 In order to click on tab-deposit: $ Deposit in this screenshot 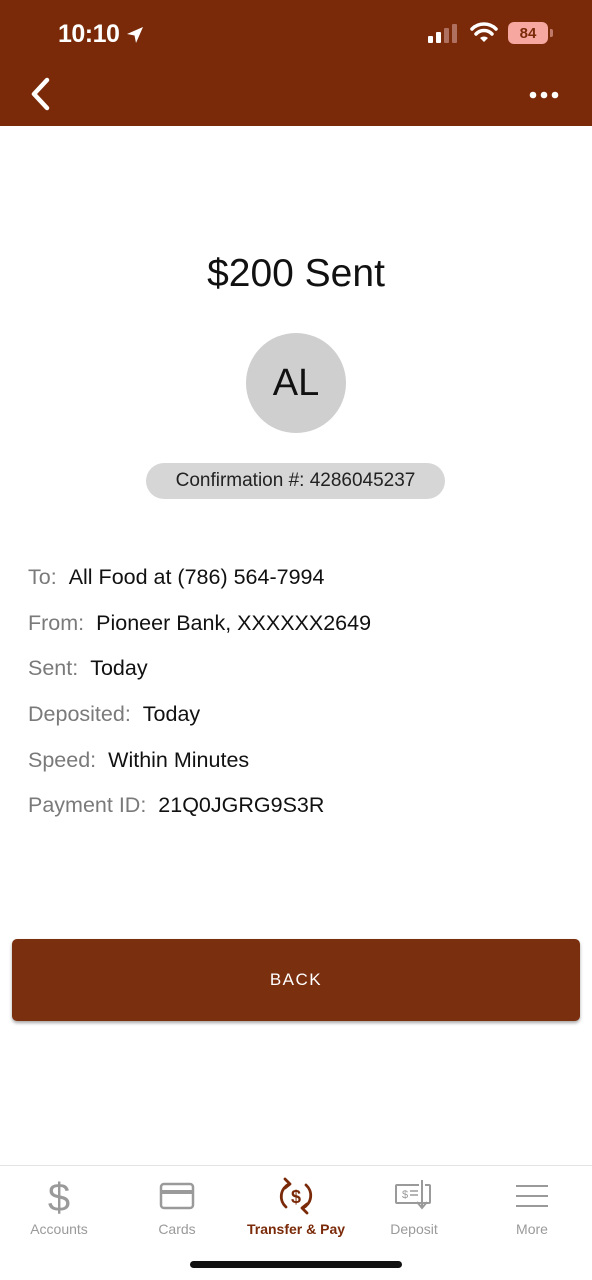, I will do `click(414, 1205)`.